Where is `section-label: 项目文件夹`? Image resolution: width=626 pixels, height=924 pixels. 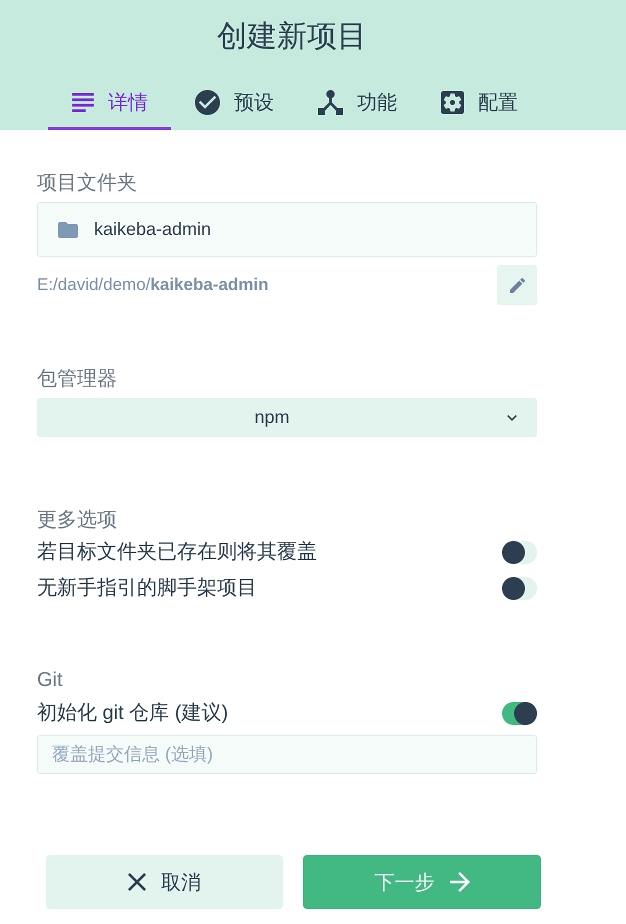 section-label: 项目文件夹 is located at coordinates (87, 183).